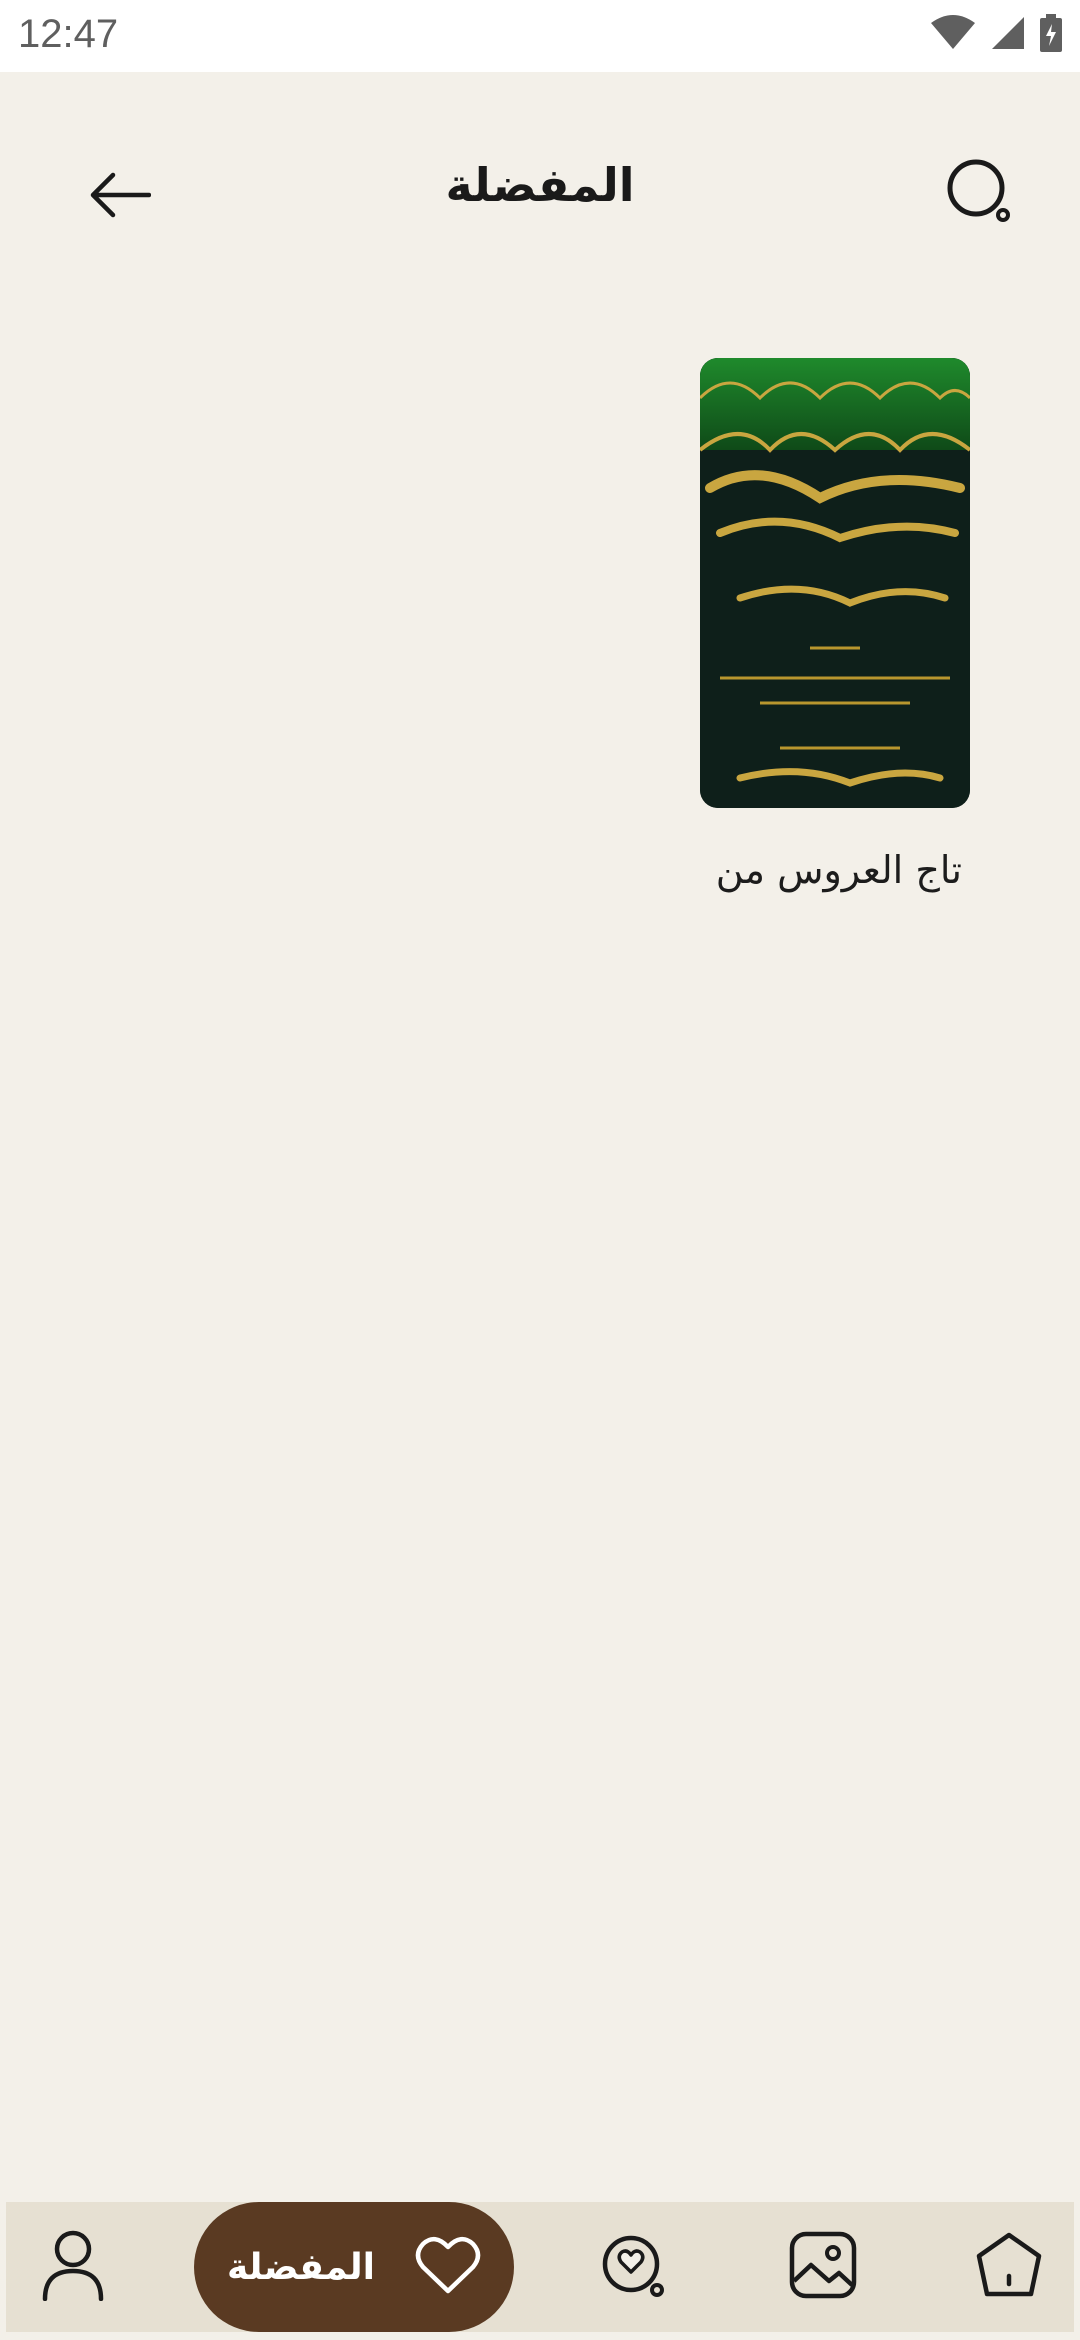 Image resolution: width=1080 pixels, height=2340 pixels. What do you see at coordinates (540, 2267) in the screenshot?
I see `bottom-nav: المفضلة` at bounding box center [540, 2267].